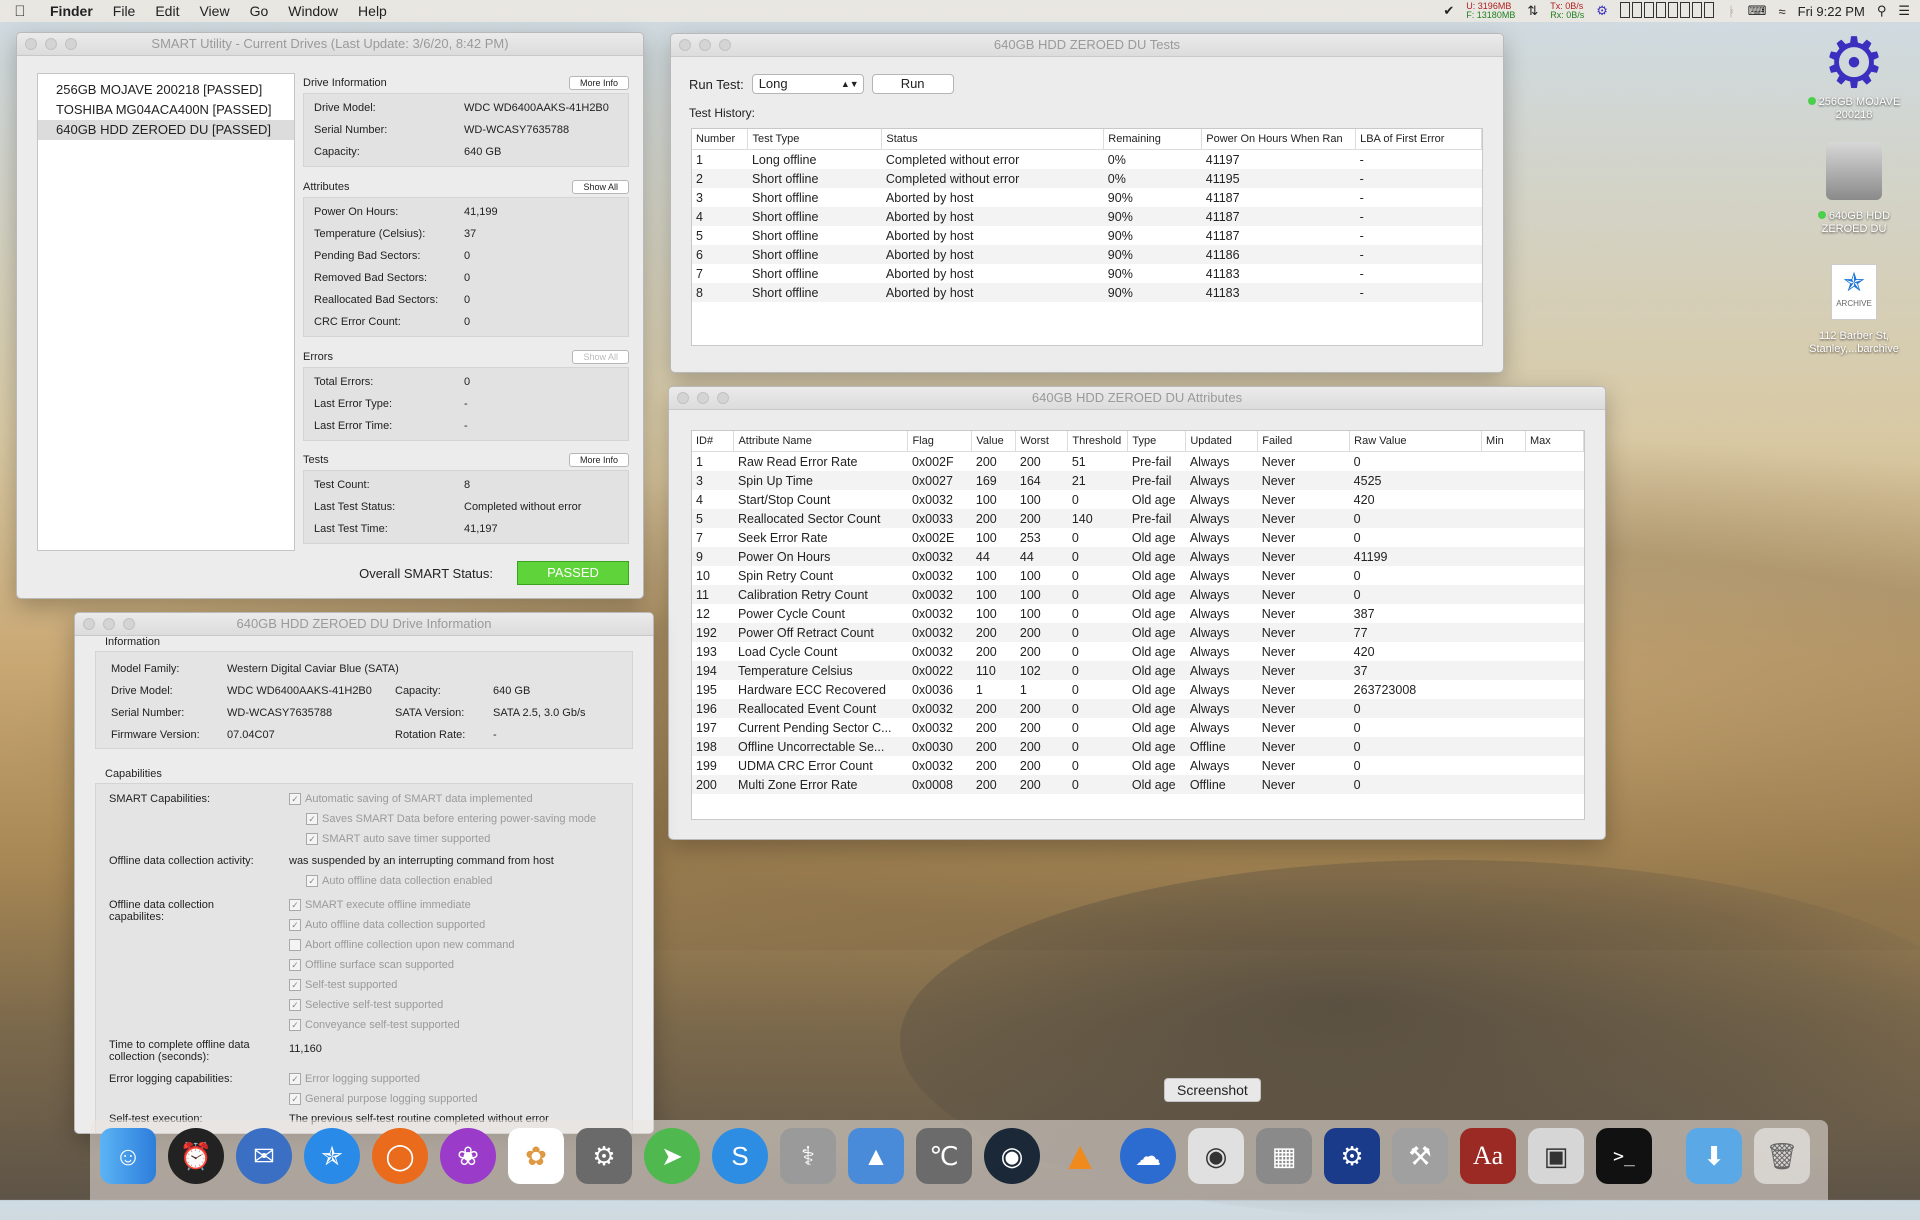  Describe the element at coordinates (1667, 11) in the screenshot. I see `cpu-meter` at that location.